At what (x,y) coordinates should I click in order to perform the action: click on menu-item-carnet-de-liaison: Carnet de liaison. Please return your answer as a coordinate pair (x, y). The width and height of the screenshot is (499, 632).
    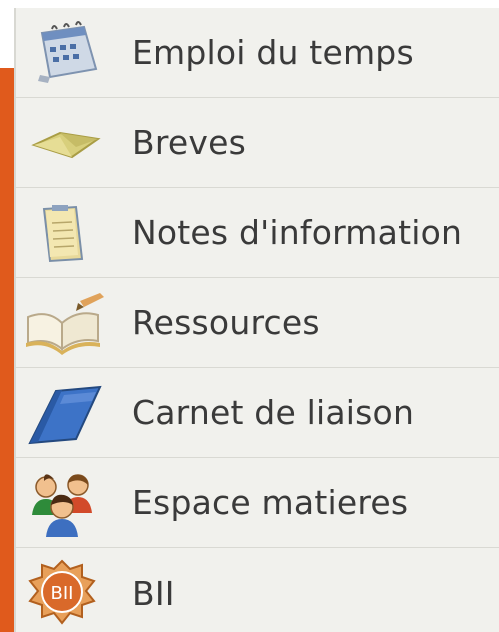
    Looking at the image, I should click on (257, 413).